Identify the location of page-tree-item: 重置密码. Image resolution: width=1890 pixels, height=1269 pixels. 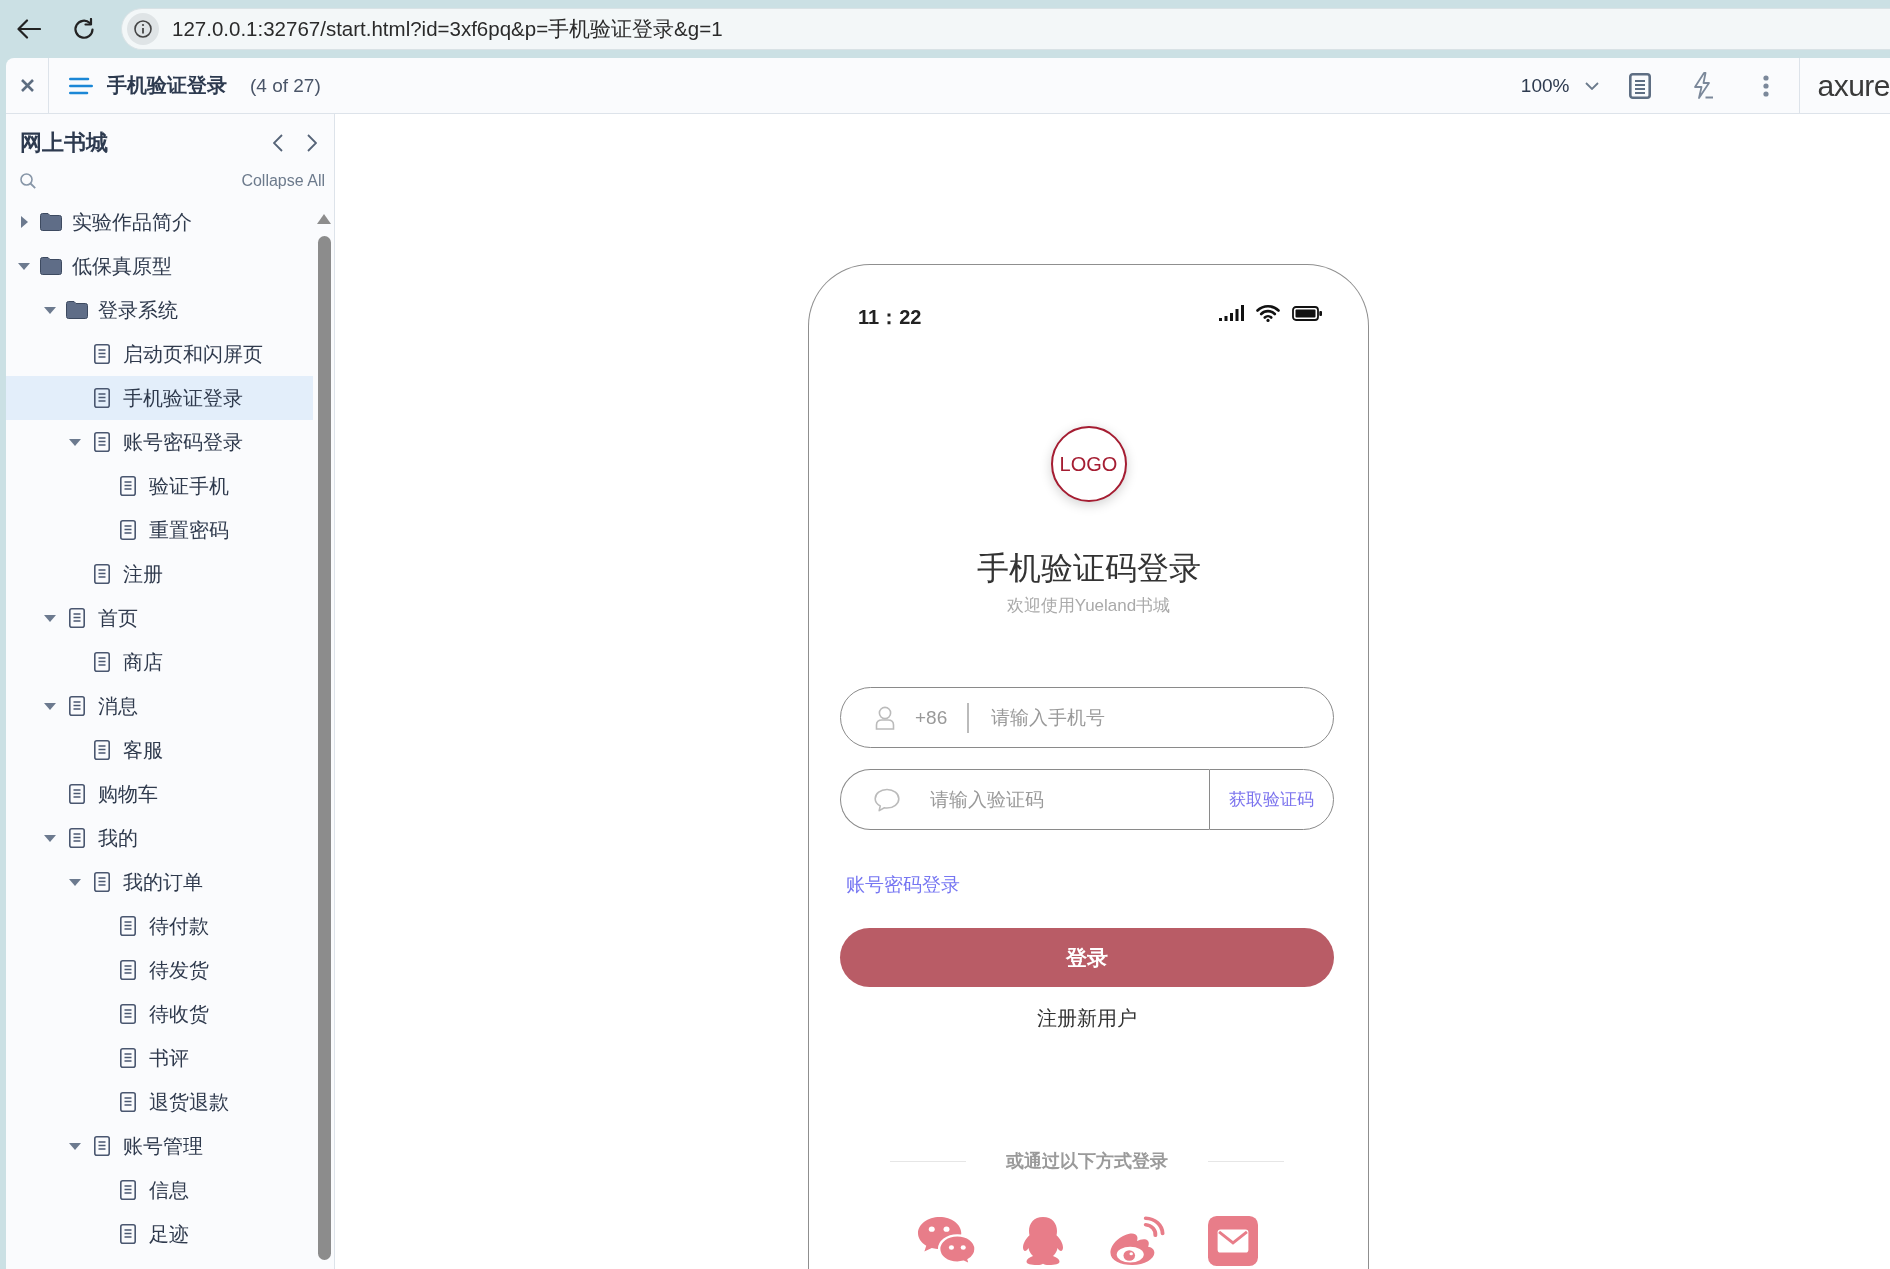
(159, 530).